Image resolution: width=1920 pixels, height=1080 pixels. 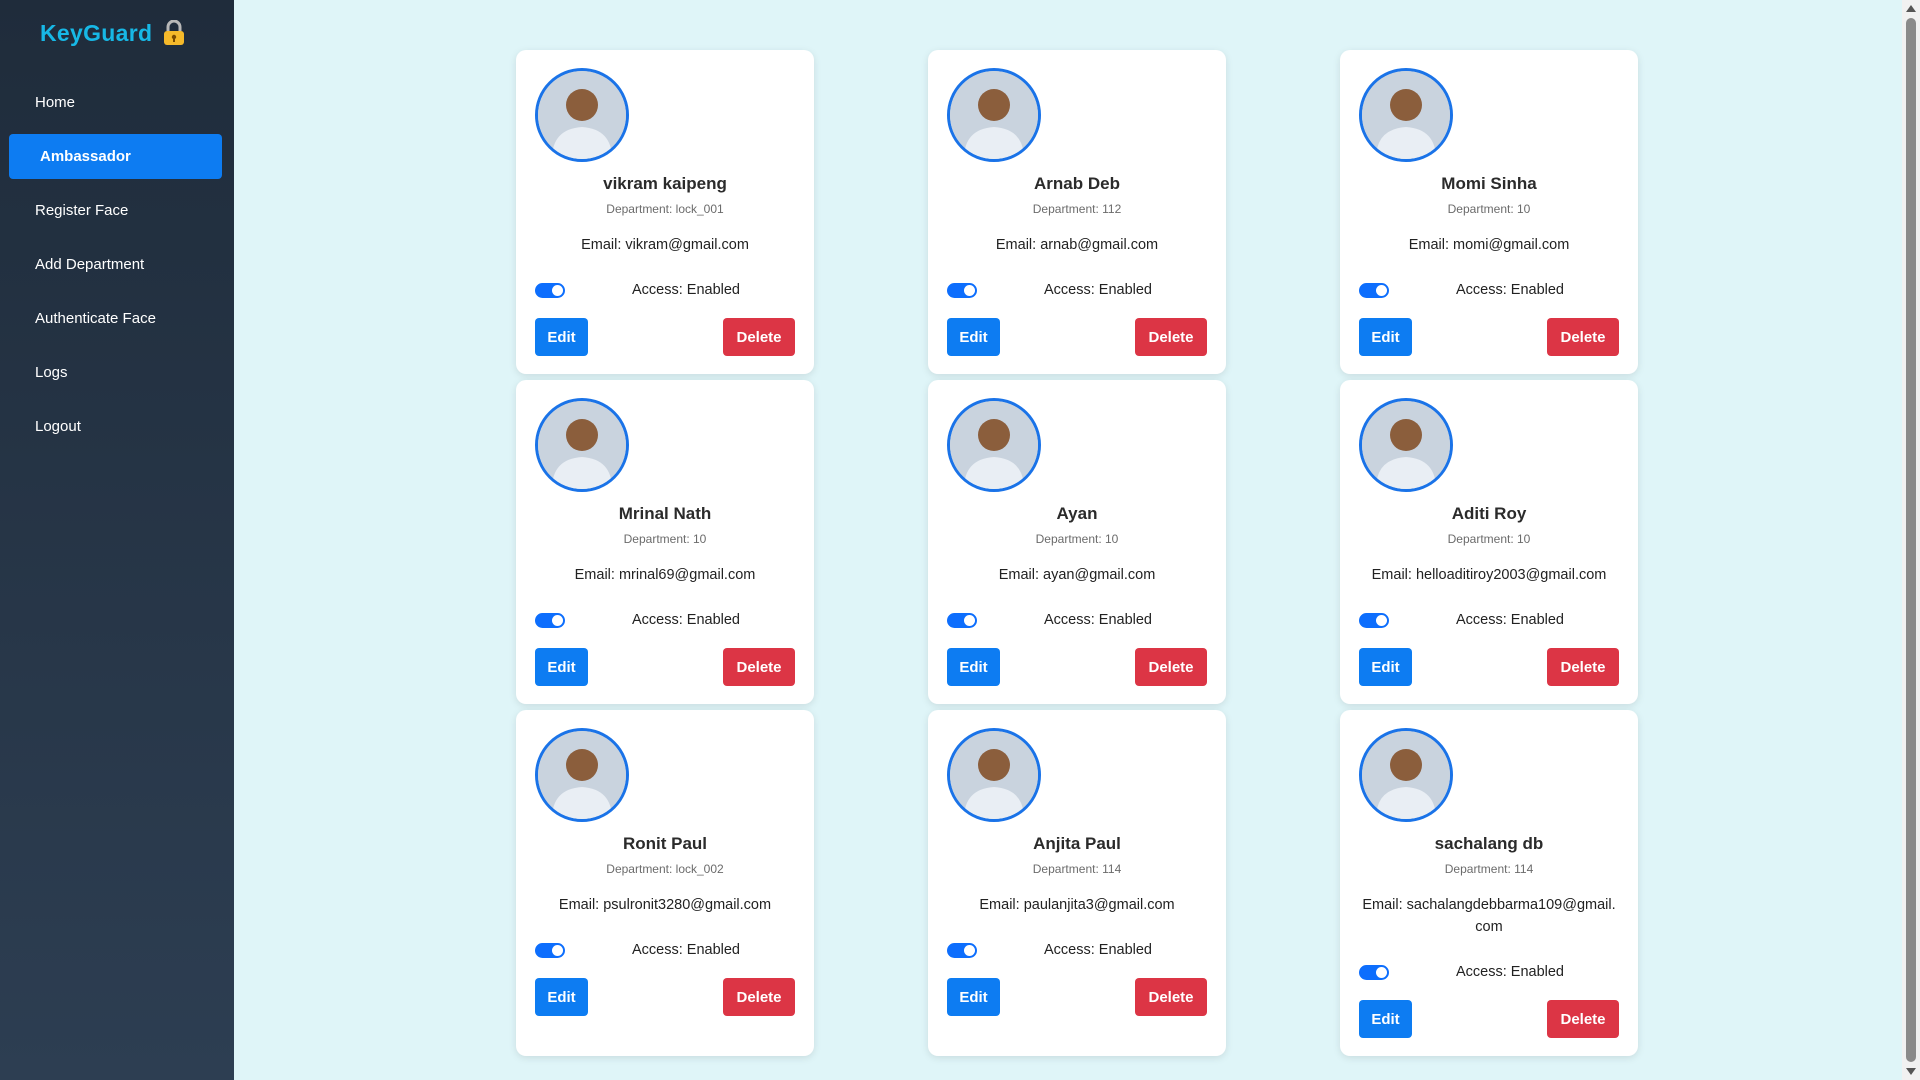 What do you see at coordinates (1489, 883) in the screenshot?
I see `ambassador-card: sachalang db Department: 114 Email` at bounding box center [1489, 883].